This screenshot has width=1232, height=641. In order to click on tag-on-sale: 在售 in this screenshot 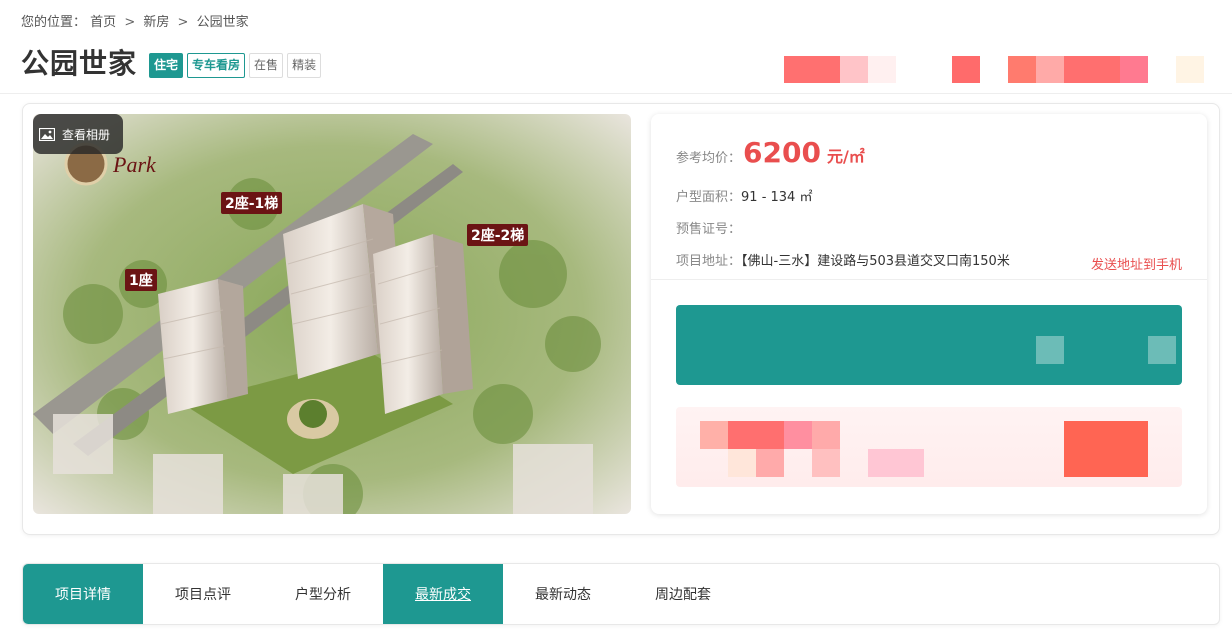, I will do `click(266, 65)`.